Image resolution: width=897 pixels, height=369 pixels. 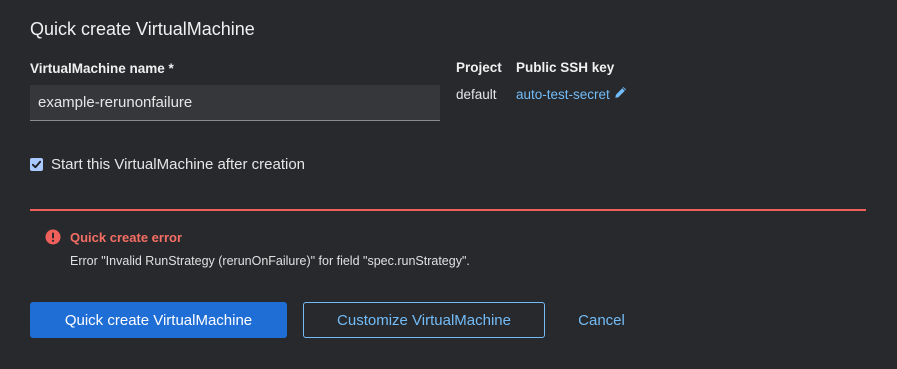 What do you see at coordinates (565, 67) in the screenshot?
I see `ssh-key-label: Public SSH key` at bounding box center [565, 67].